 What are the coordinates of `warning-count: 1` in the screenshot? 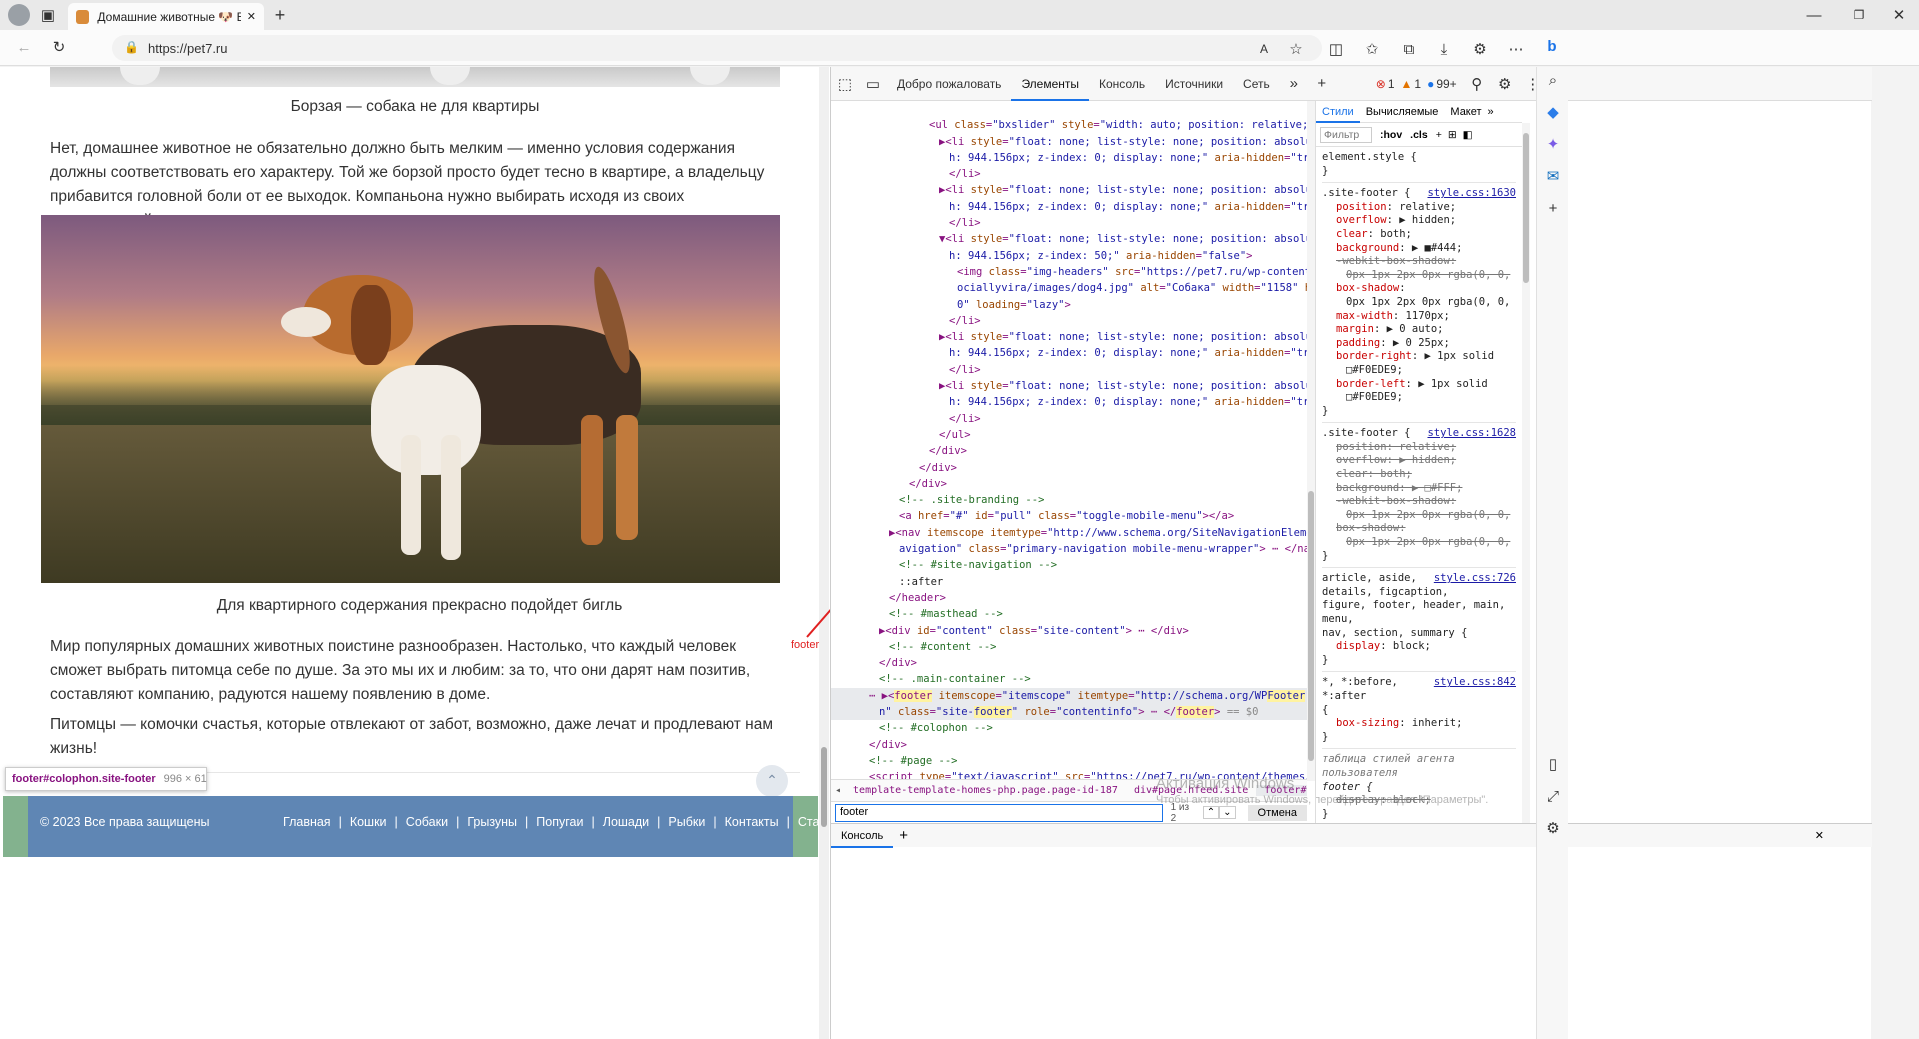 It's located at (1418, 83).